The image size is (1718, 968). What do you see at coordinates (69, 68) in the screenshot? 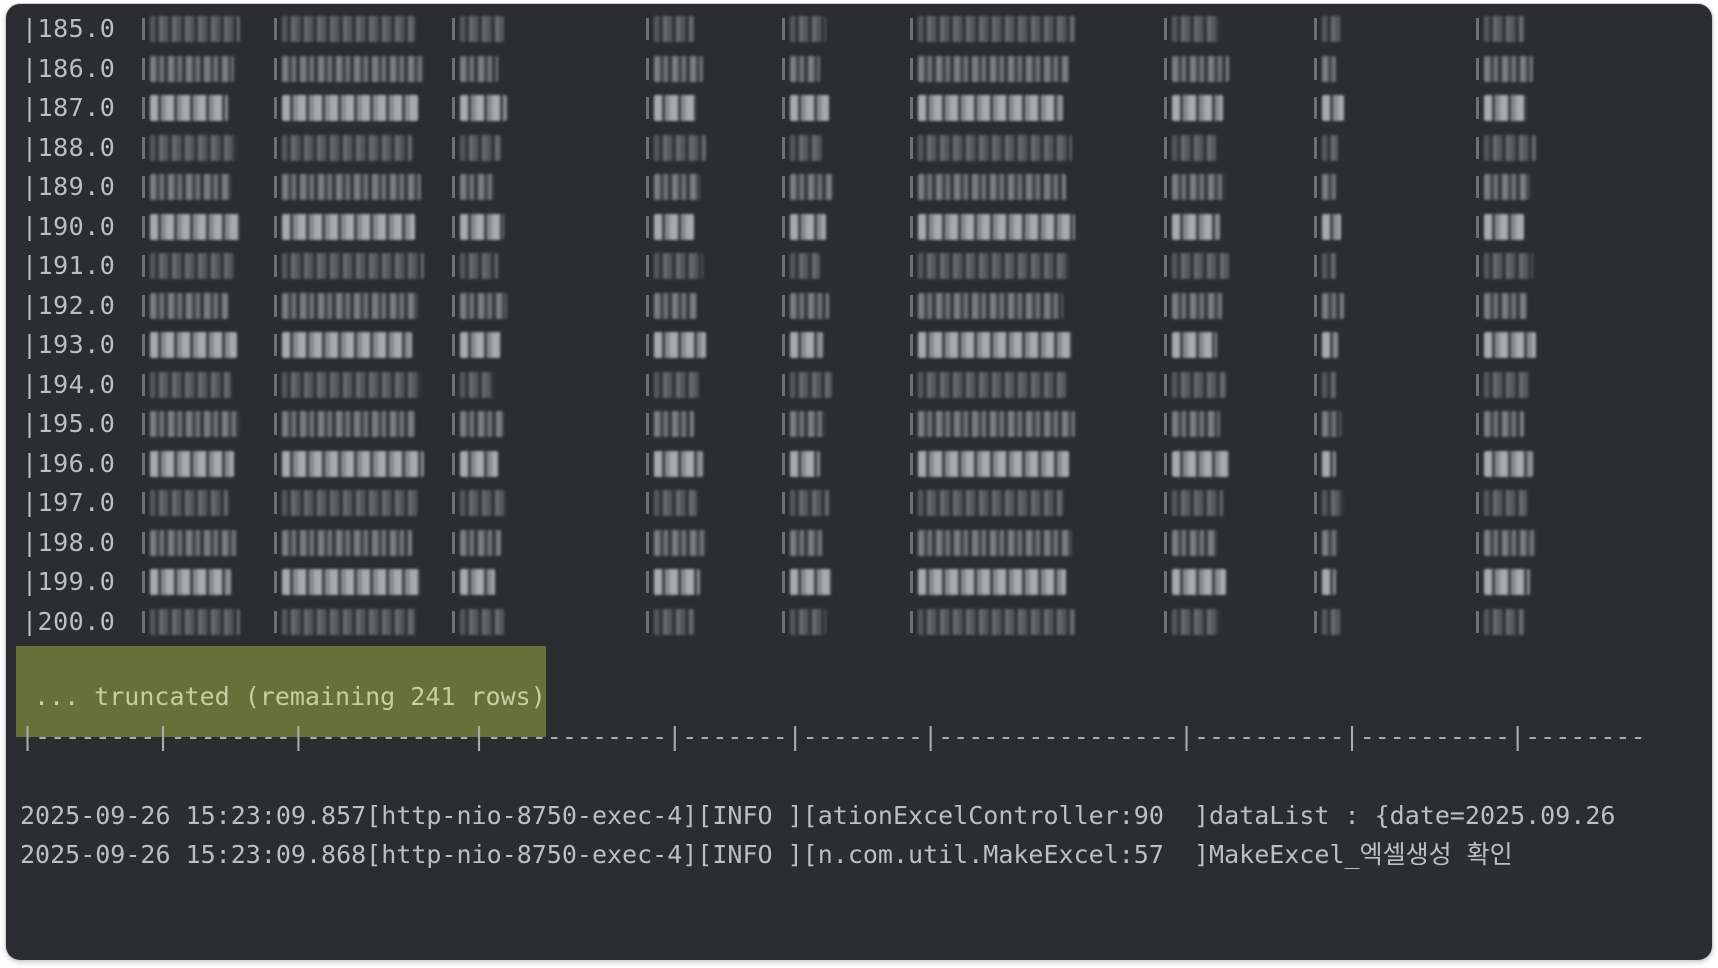
I see `row-index: |186.0` at bounding box center [69, 68].